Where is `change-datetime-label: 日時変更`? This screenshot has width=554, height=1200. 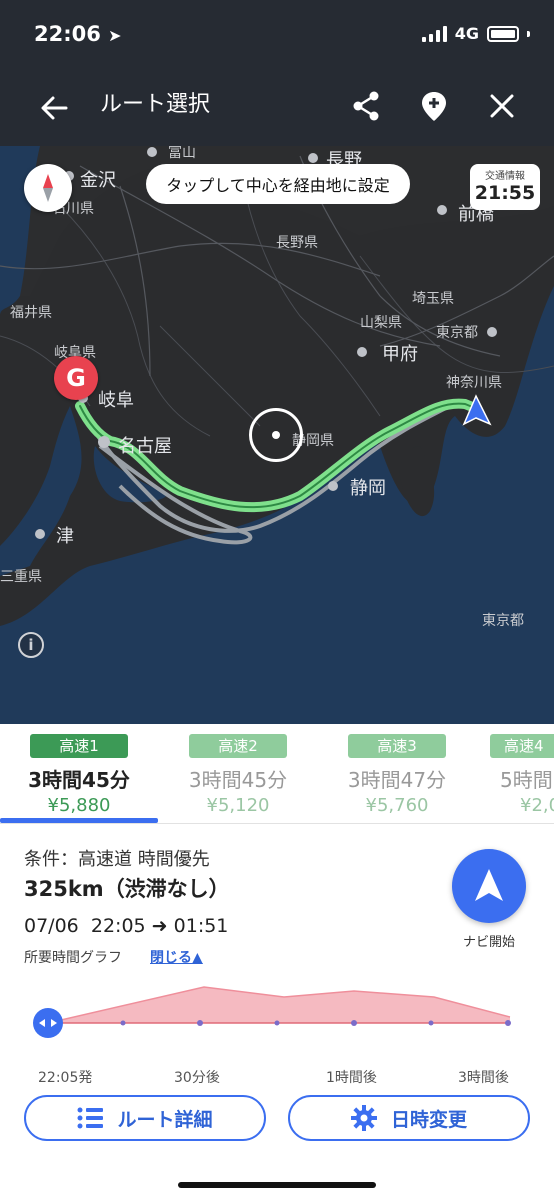
change-datetime-label: 日時変更 is located at coordinates (428, 1119).